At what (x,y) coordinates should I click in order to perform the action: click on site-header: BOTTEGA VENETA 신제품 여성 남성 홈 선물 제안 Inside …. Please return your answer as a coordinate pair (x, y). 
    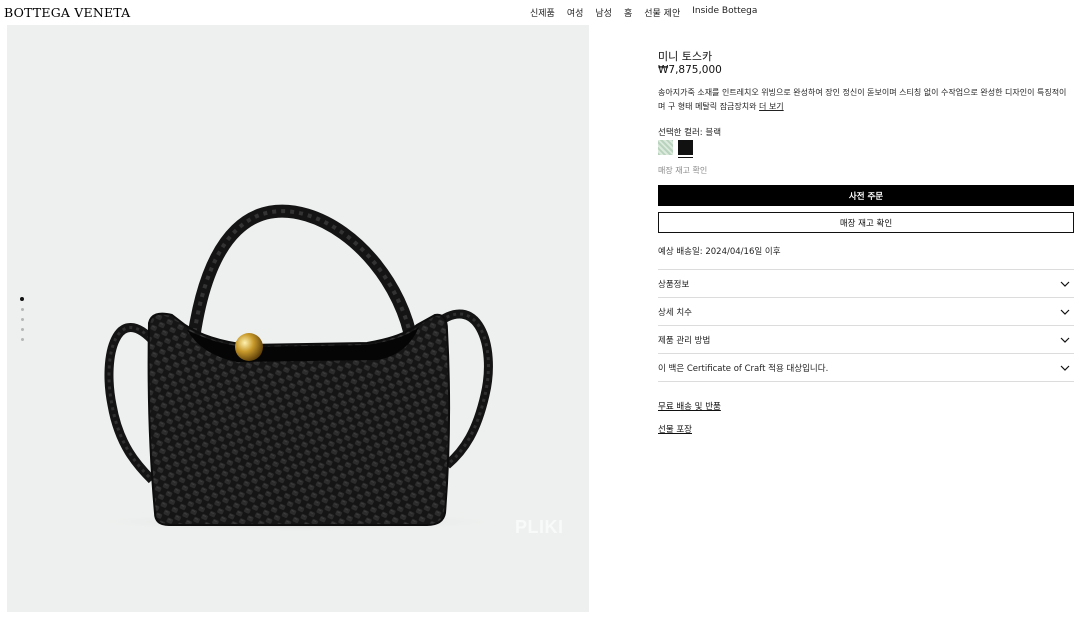
    Looking at the image, I should click on (540, 12).